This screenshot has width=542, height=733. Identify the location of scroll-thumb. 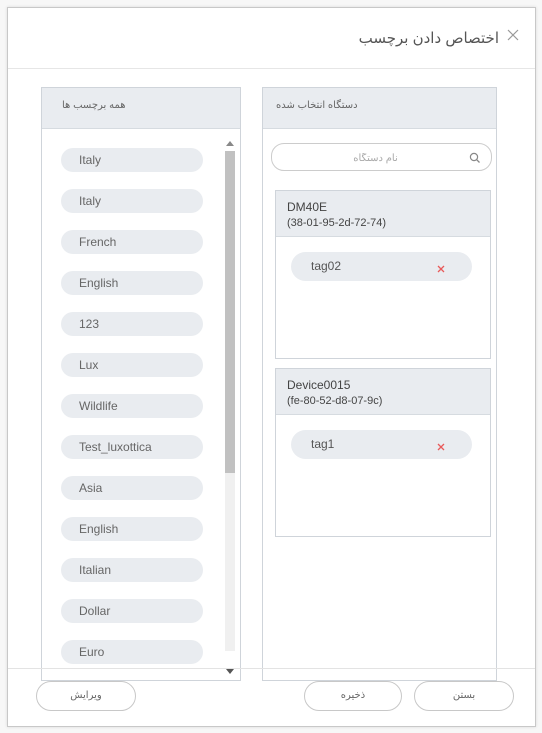
(230, 312).